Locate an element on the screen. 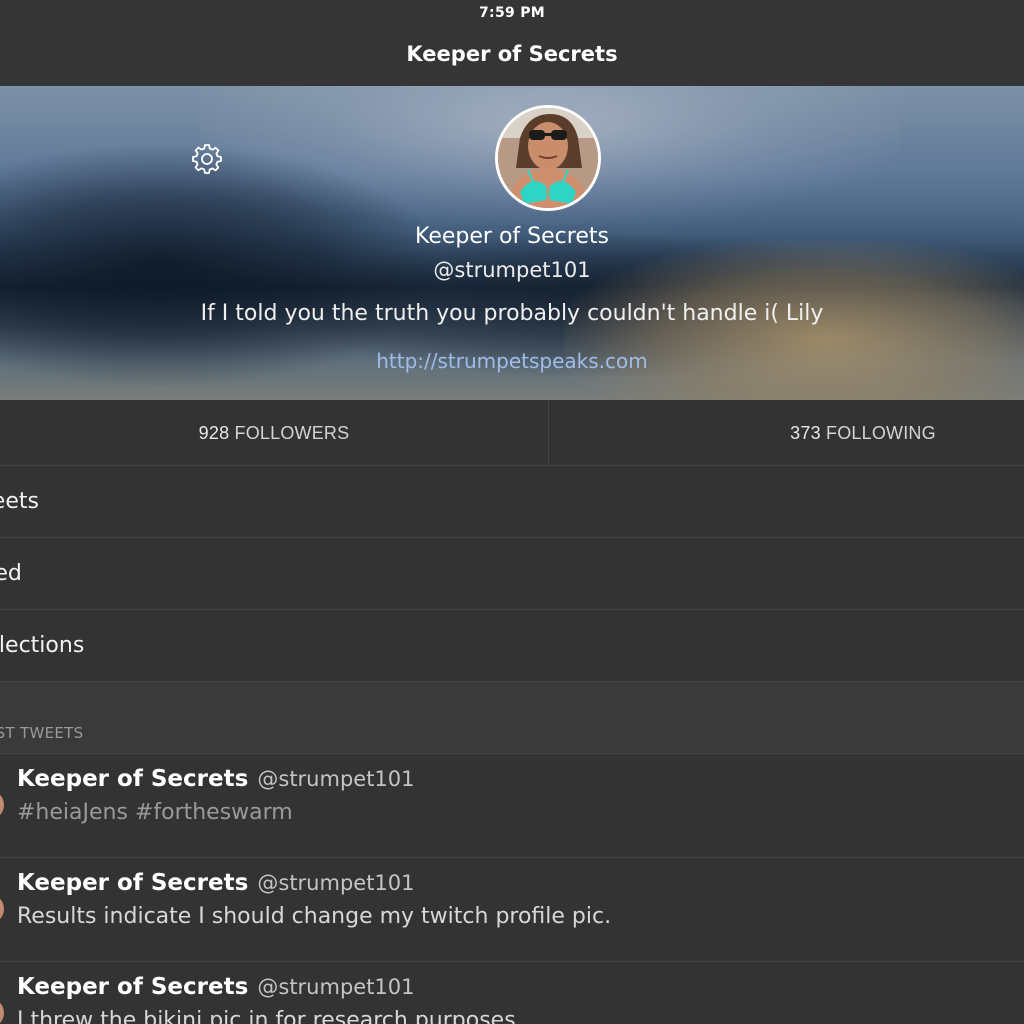  section-label: LATEST TWEETS is located at coordinates (42, 733).